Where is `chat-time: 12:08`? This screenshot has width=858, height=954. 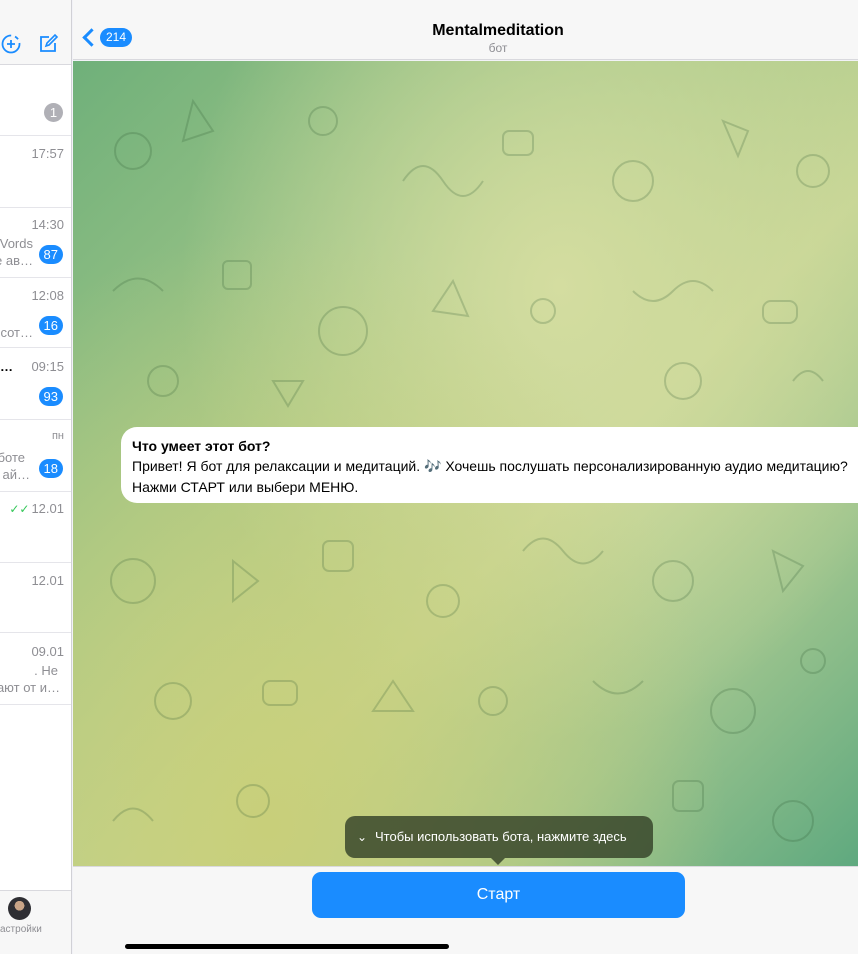
chat-time: 12:08 is located at coordinates (47, 295).